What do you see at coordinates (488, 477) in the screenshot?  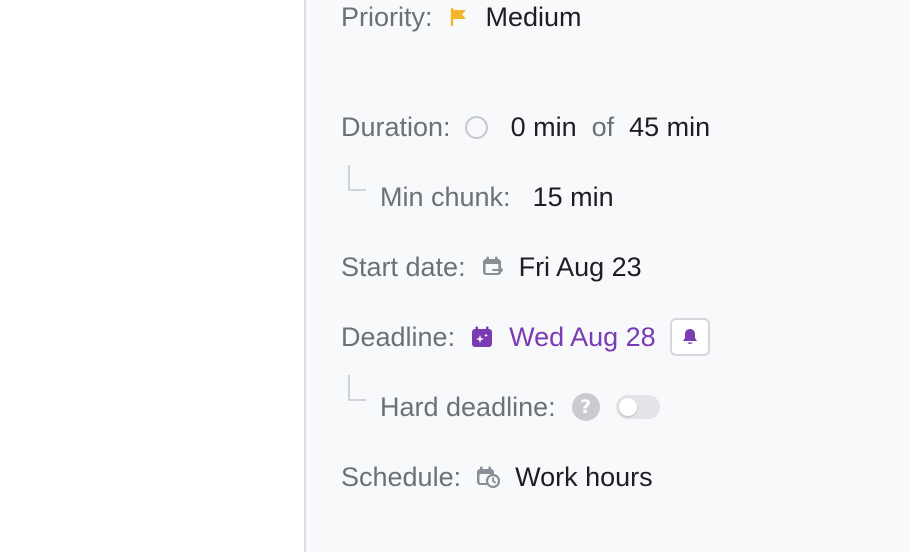 I see `calendar-clock-icon` at bounding box center [488, 477].